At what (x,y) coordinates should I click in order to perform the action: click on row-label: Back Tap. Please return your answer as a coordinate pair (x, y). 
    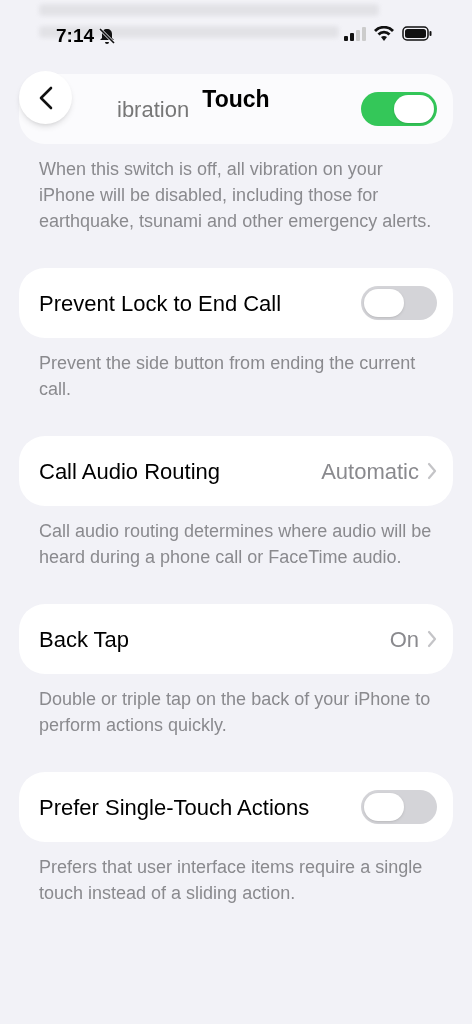
    Looking at the image, I should click on (84, 639).